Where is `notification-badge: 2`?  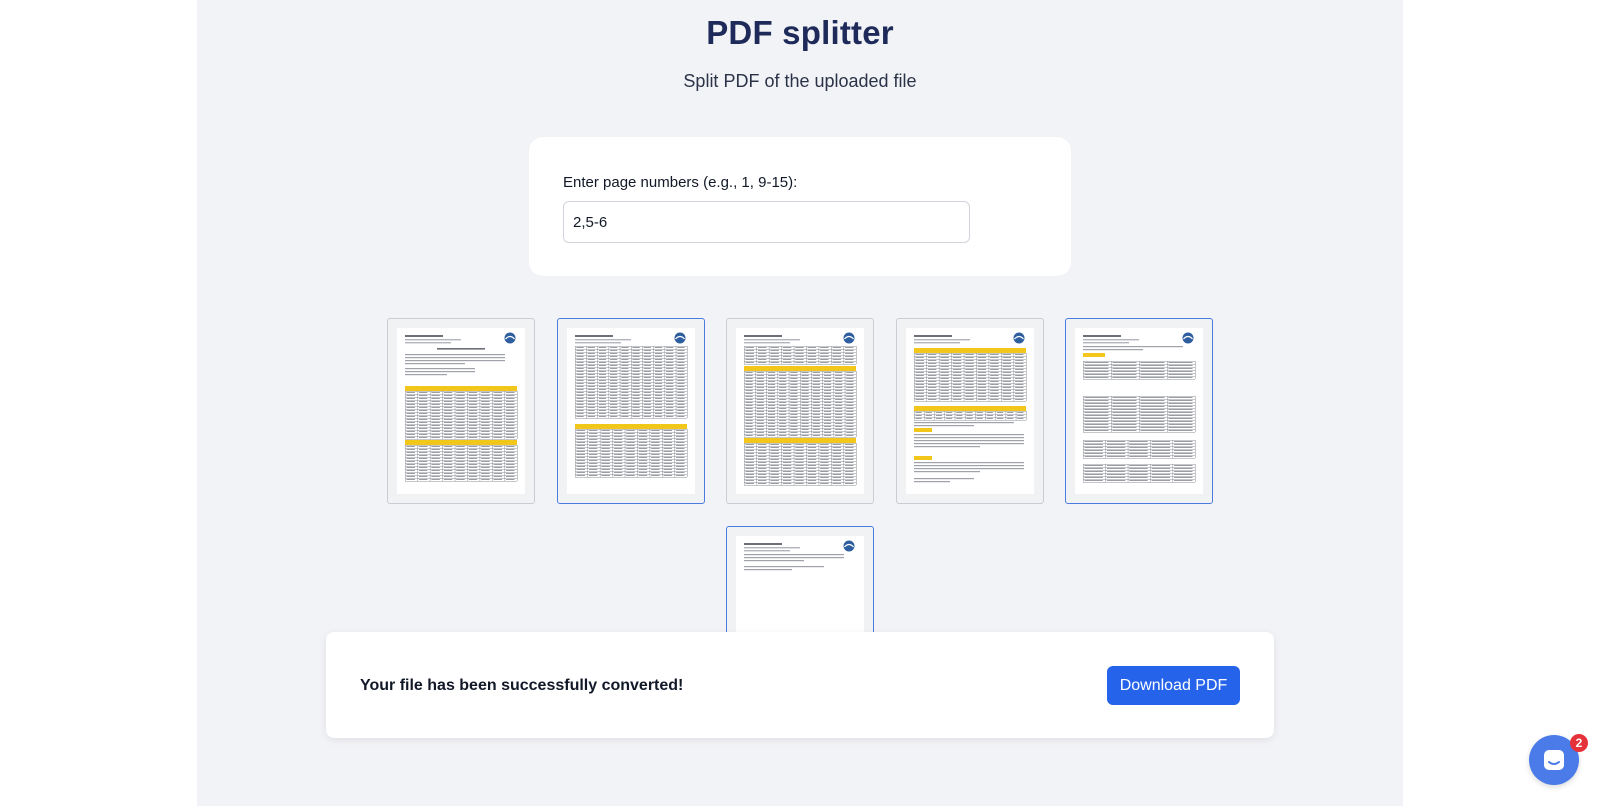 notification-badge: 2 is located at coordinates (1579, 743).